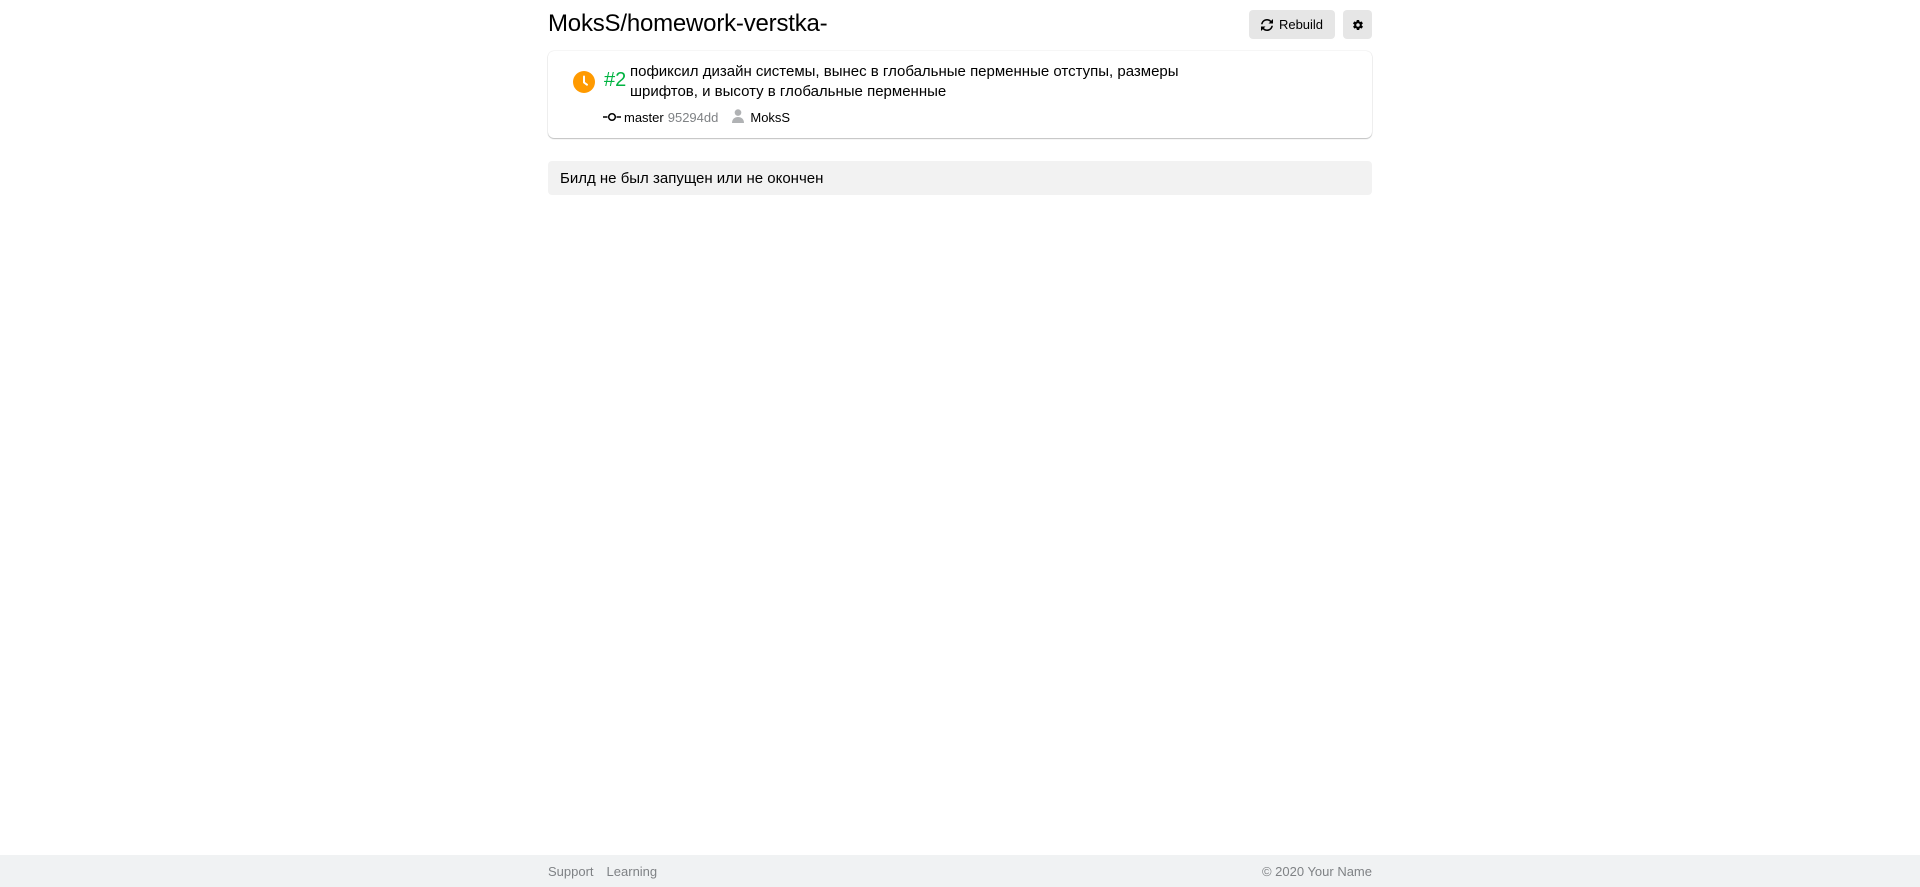 This screenshot has height=887, width=1920. Describe the element at coordinates (1266, 24) in the screenshot. I see `refresh-icon` at that location.